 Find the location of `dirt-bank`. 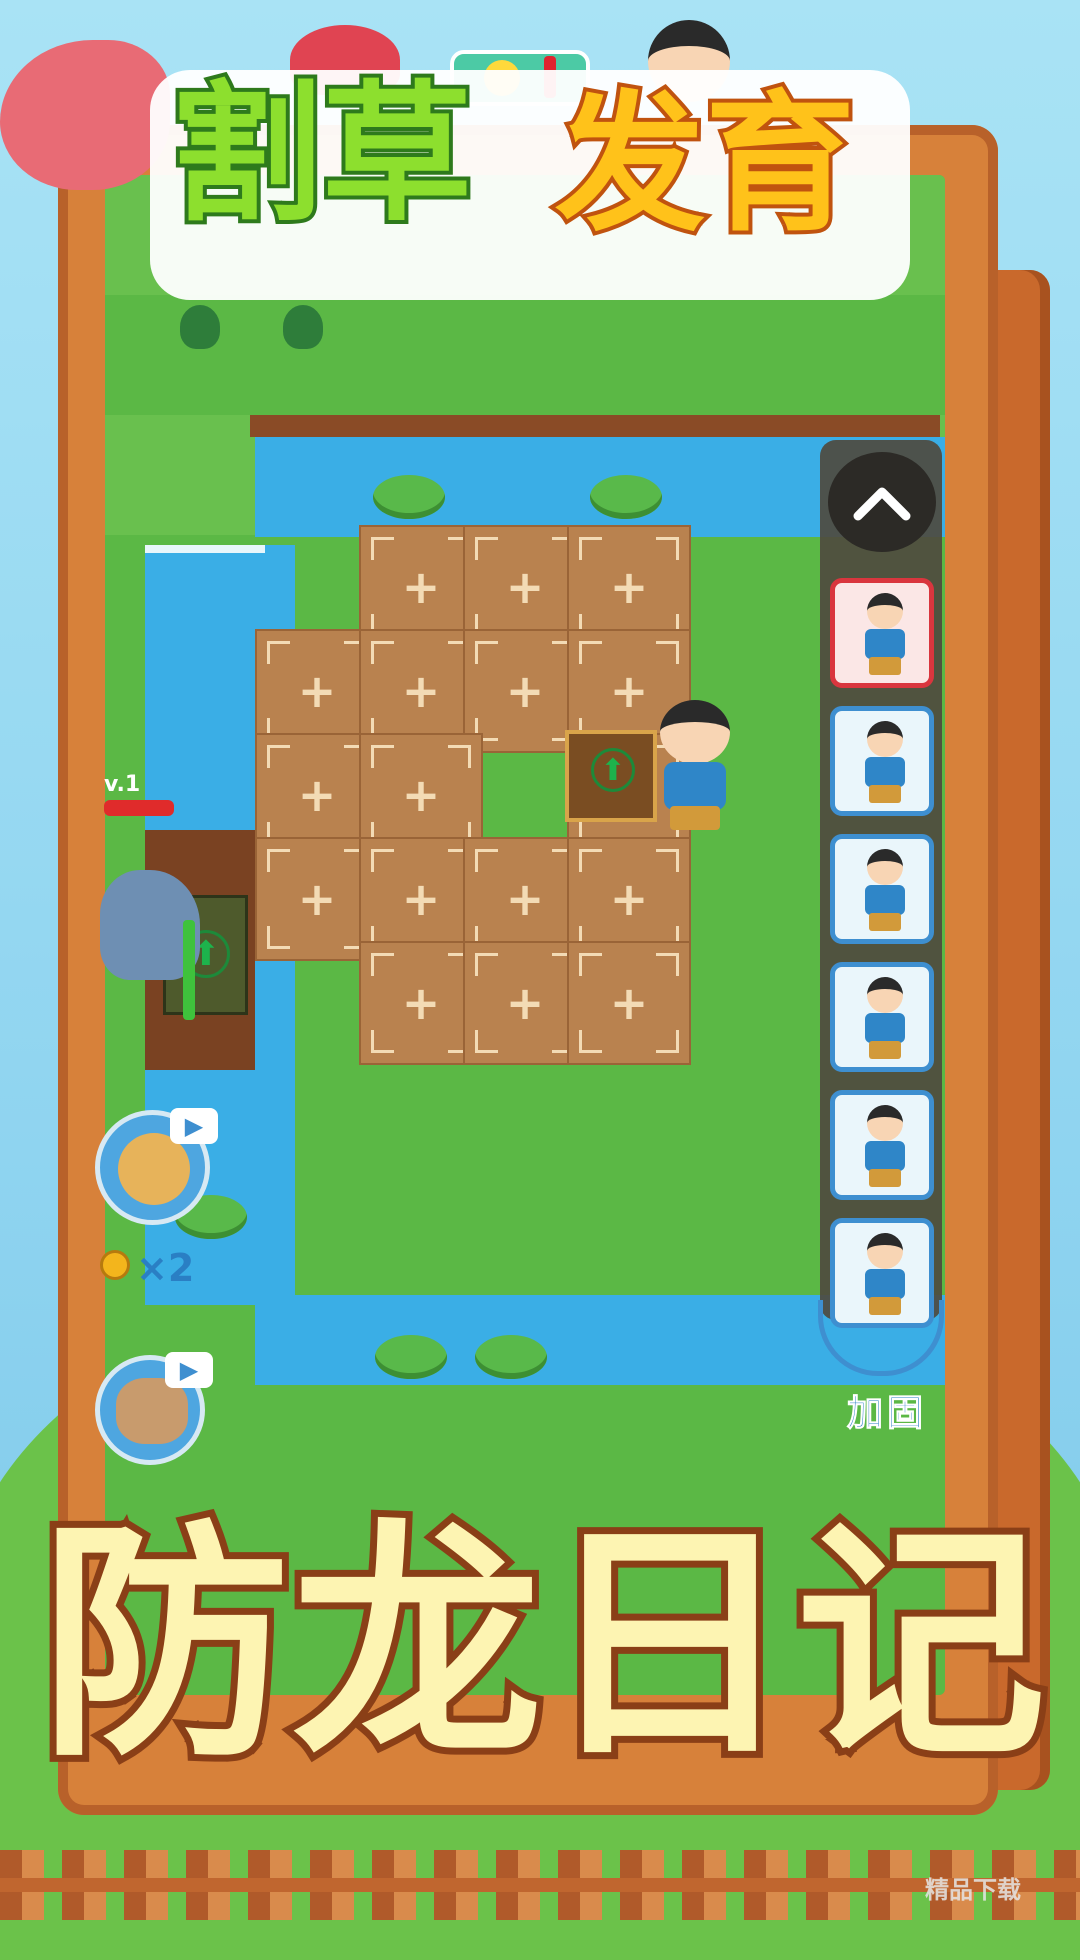

dirt-bank is located at coordinates (595, 426).